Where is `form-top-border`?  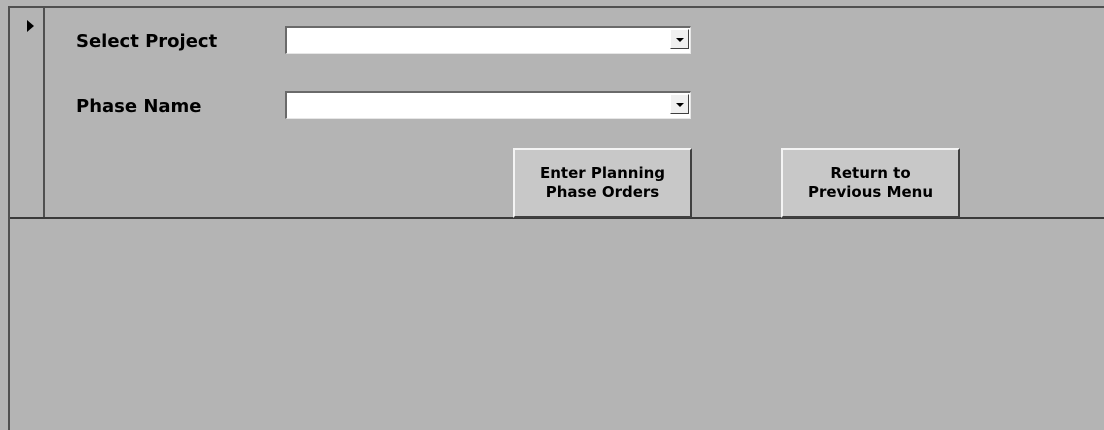
form-top-border is located at coordinates (556, 7).